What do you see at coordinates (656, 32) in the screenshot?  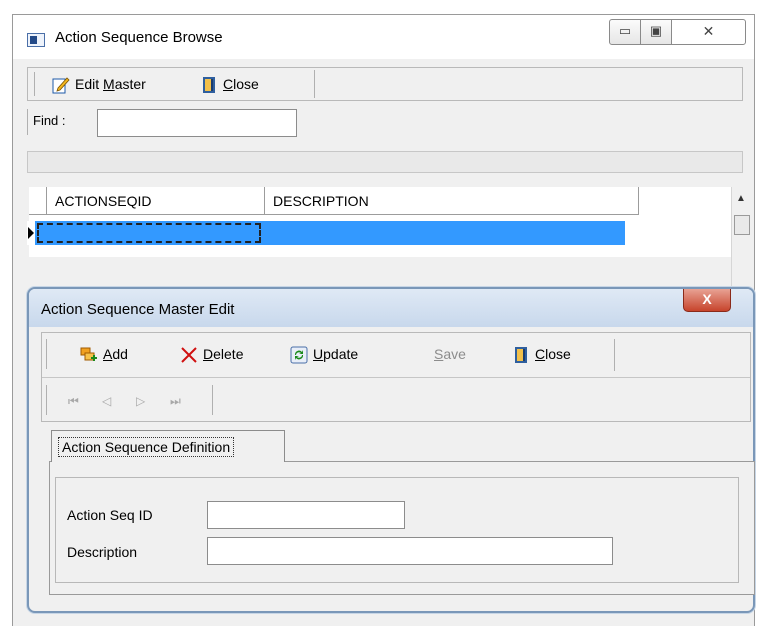 I see `maximize-button: ▣` at bounding box center [656, 32].